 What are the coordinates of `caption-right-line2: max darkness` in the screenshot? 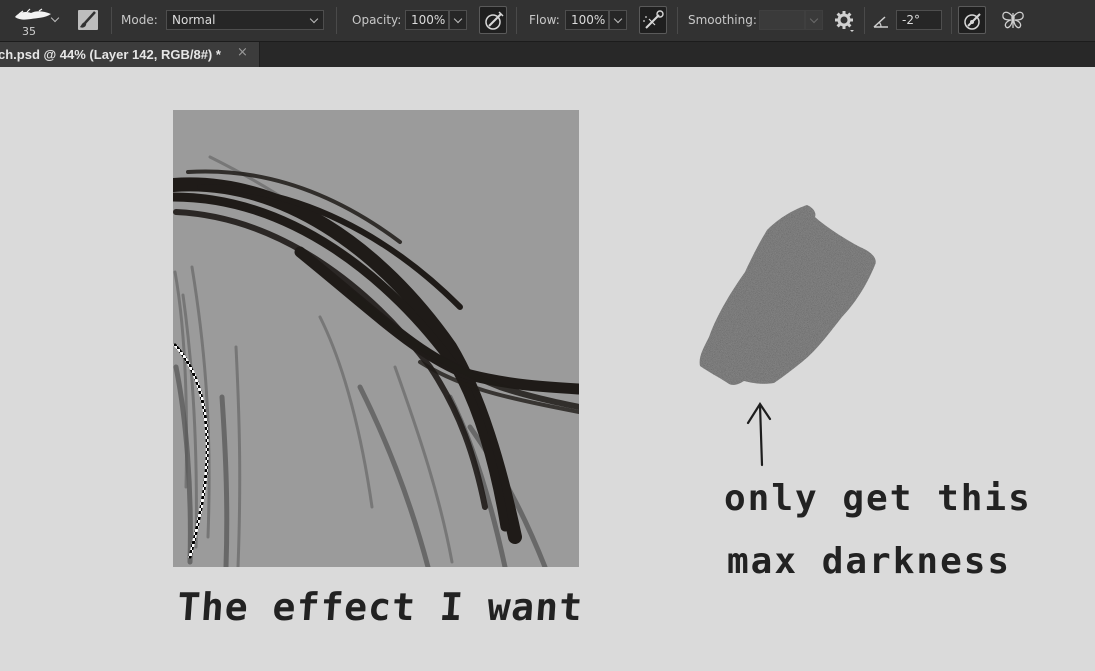 It's located at (869, 561).